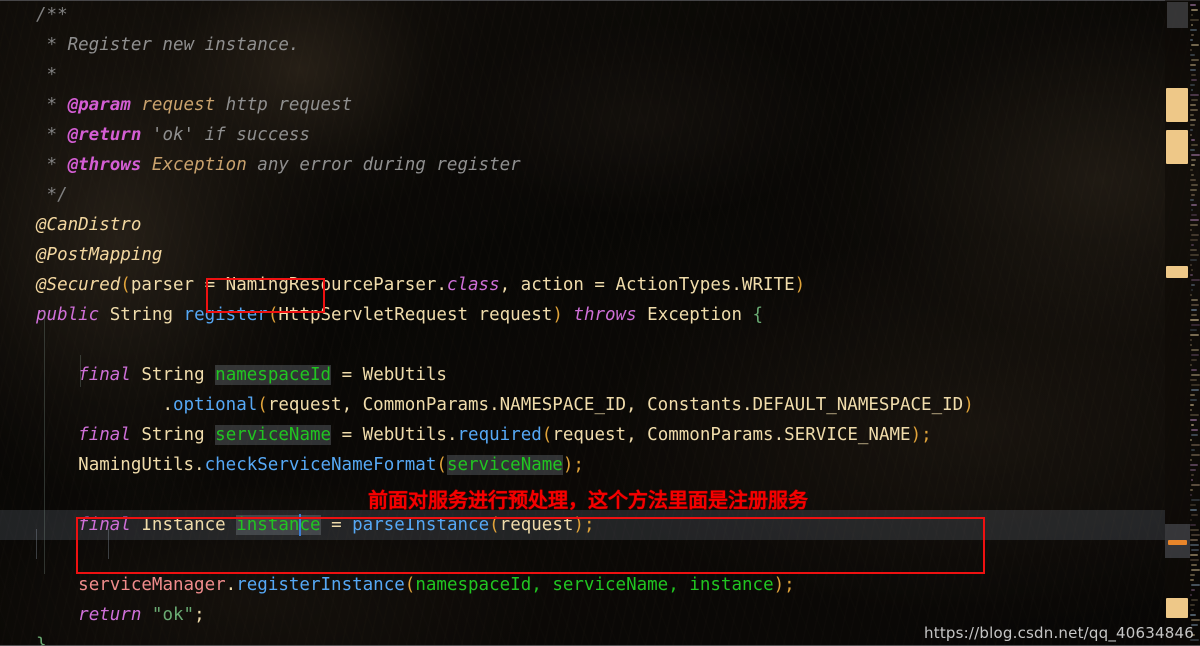  I want to click on code-line: @CanDistro, so click(582, 225).